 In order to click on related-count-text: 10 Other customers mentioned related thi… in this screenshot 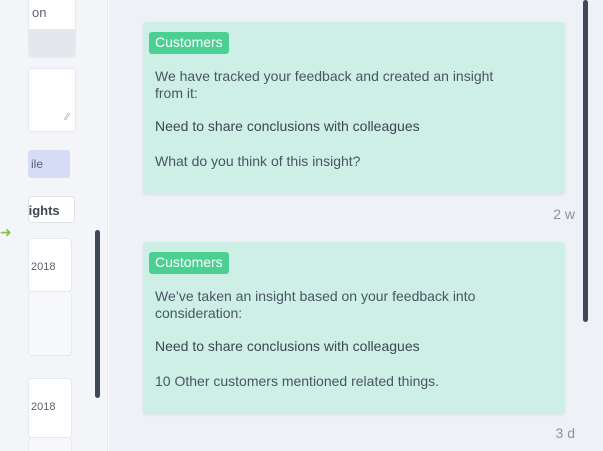, I will do `click(297, 381)`.